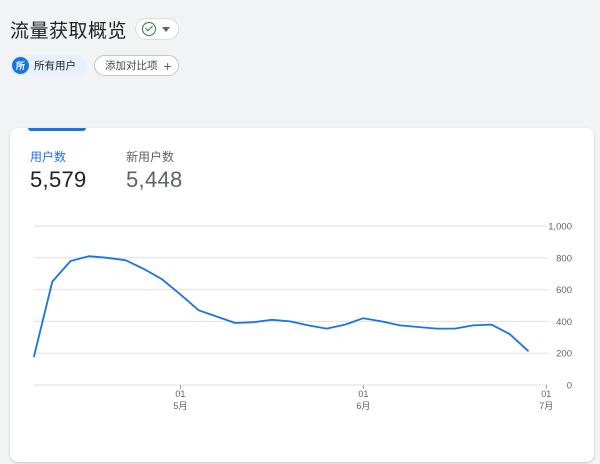  What do you see at coordinates (166, 29) in the screenshot?
I see `caret-down-icon` at bounding box center [166, 29].